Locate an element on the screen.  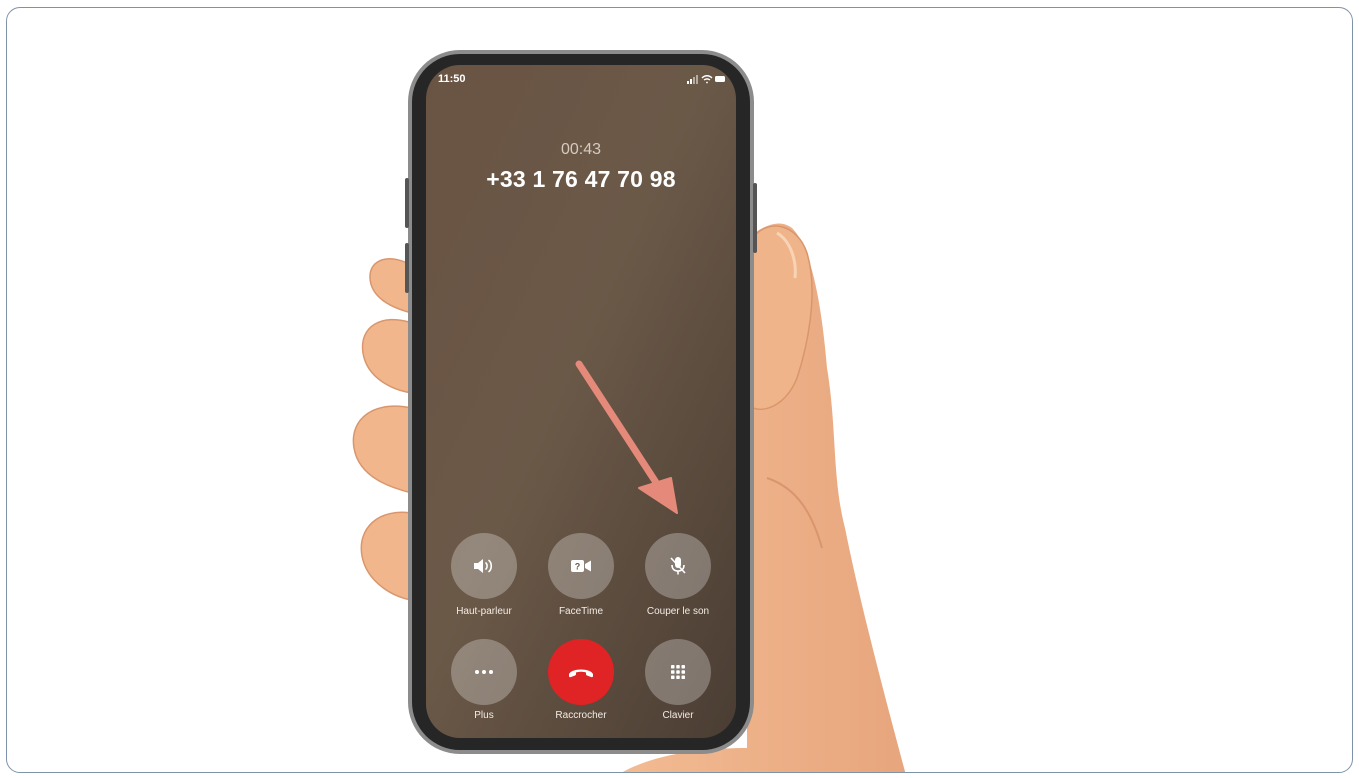
more-icon is located at coordinates (484, 672).